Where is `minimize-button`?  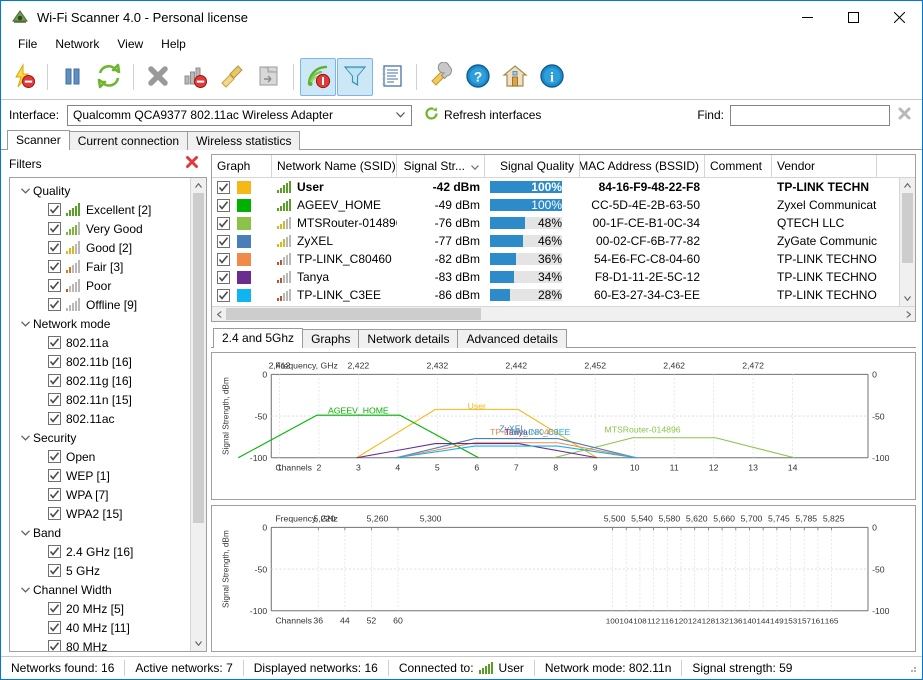 minimize-button is located at coordinates (807, 17).